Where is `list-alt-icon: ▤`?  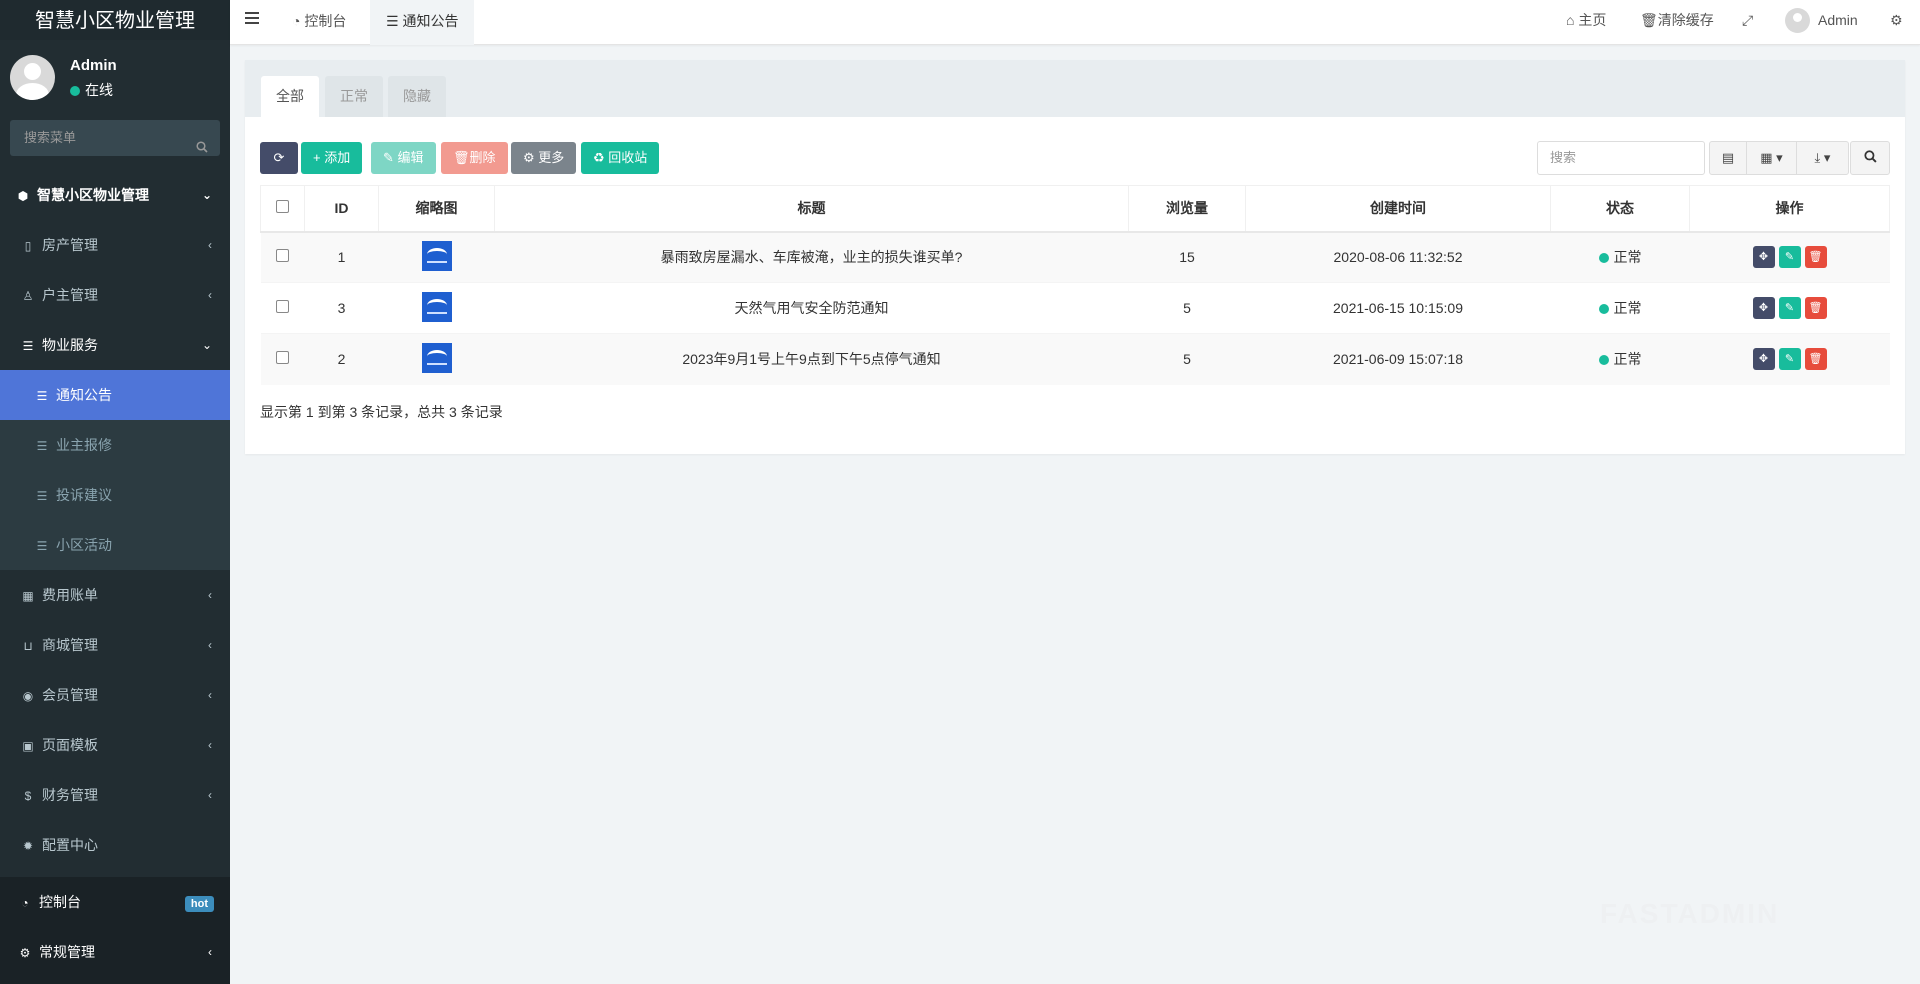
list-alt-icon: ▤ is located at coordinates (1728, 157).